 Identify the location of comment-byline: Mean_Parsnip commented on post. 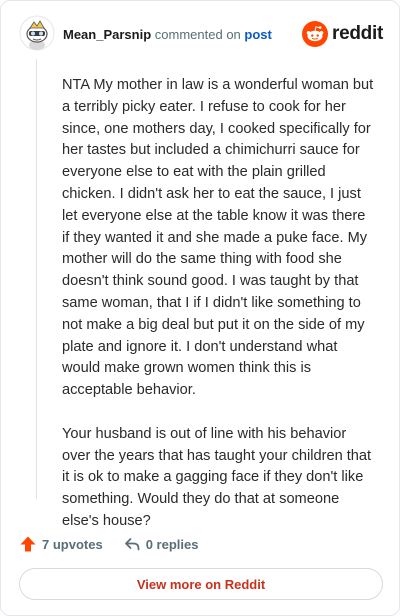
(167, 35).